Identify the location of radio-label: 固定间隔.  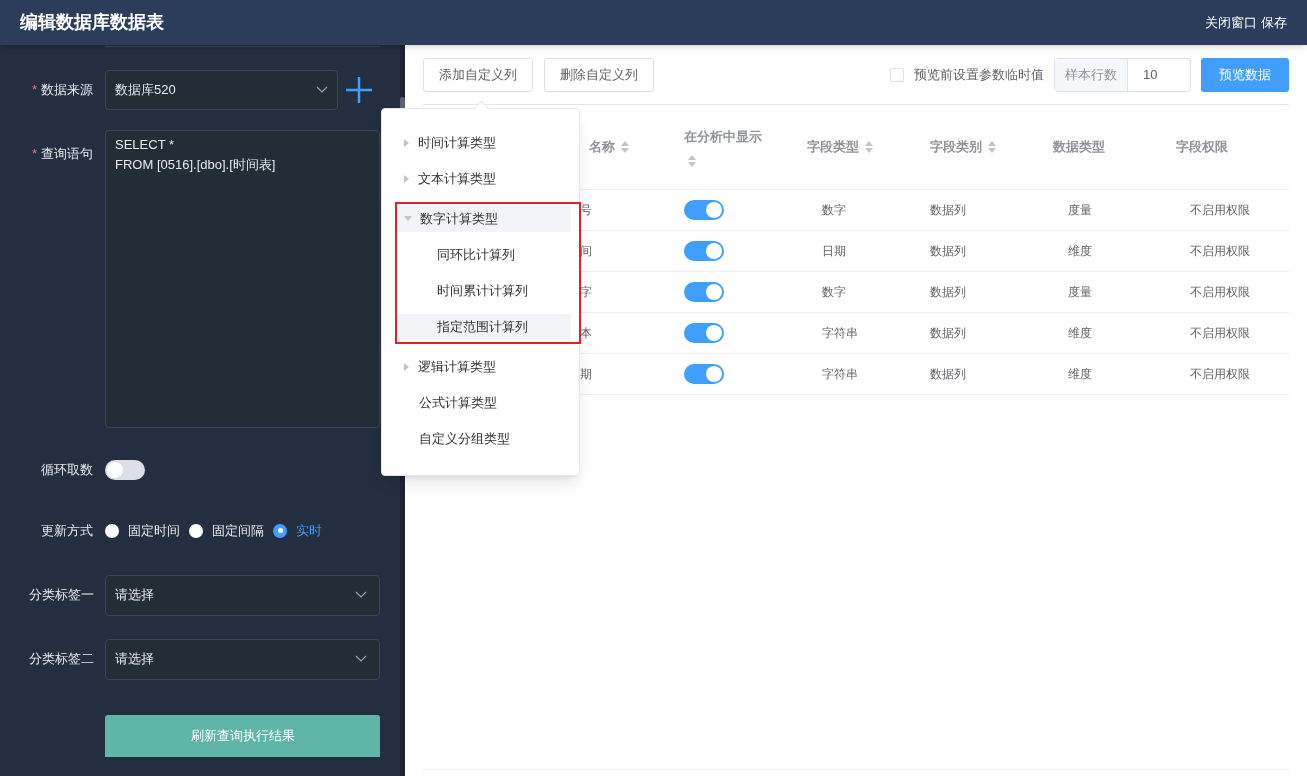
(238, 531).